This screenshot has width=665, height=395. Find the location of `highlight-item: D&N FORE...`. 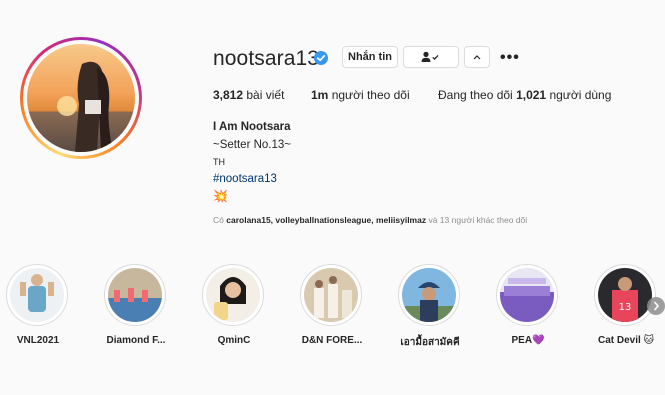

highlight-item: D&N FORE... is located at coordinates (332, 305).